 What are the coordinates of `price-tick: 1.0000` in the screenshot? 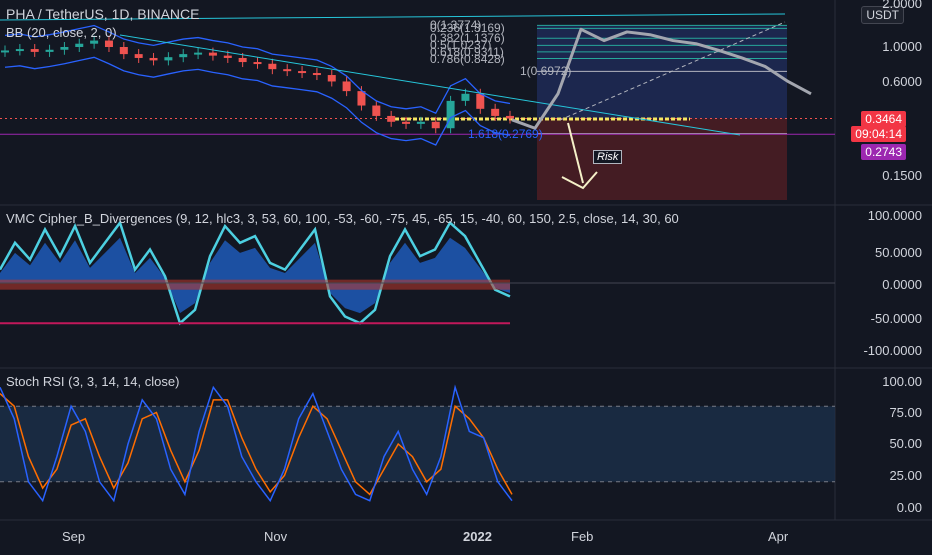 It's located at (902, 46).